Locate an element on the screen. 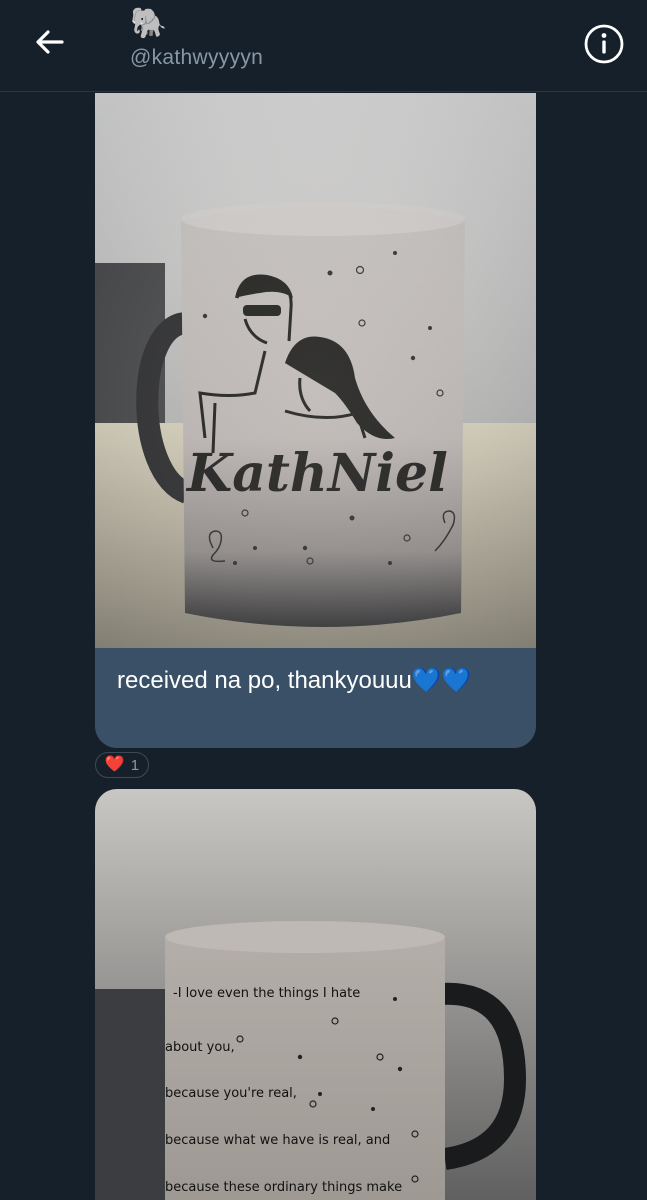 This screenshot has height=1200, width=647. info-button is located at coordinates (604, 44).